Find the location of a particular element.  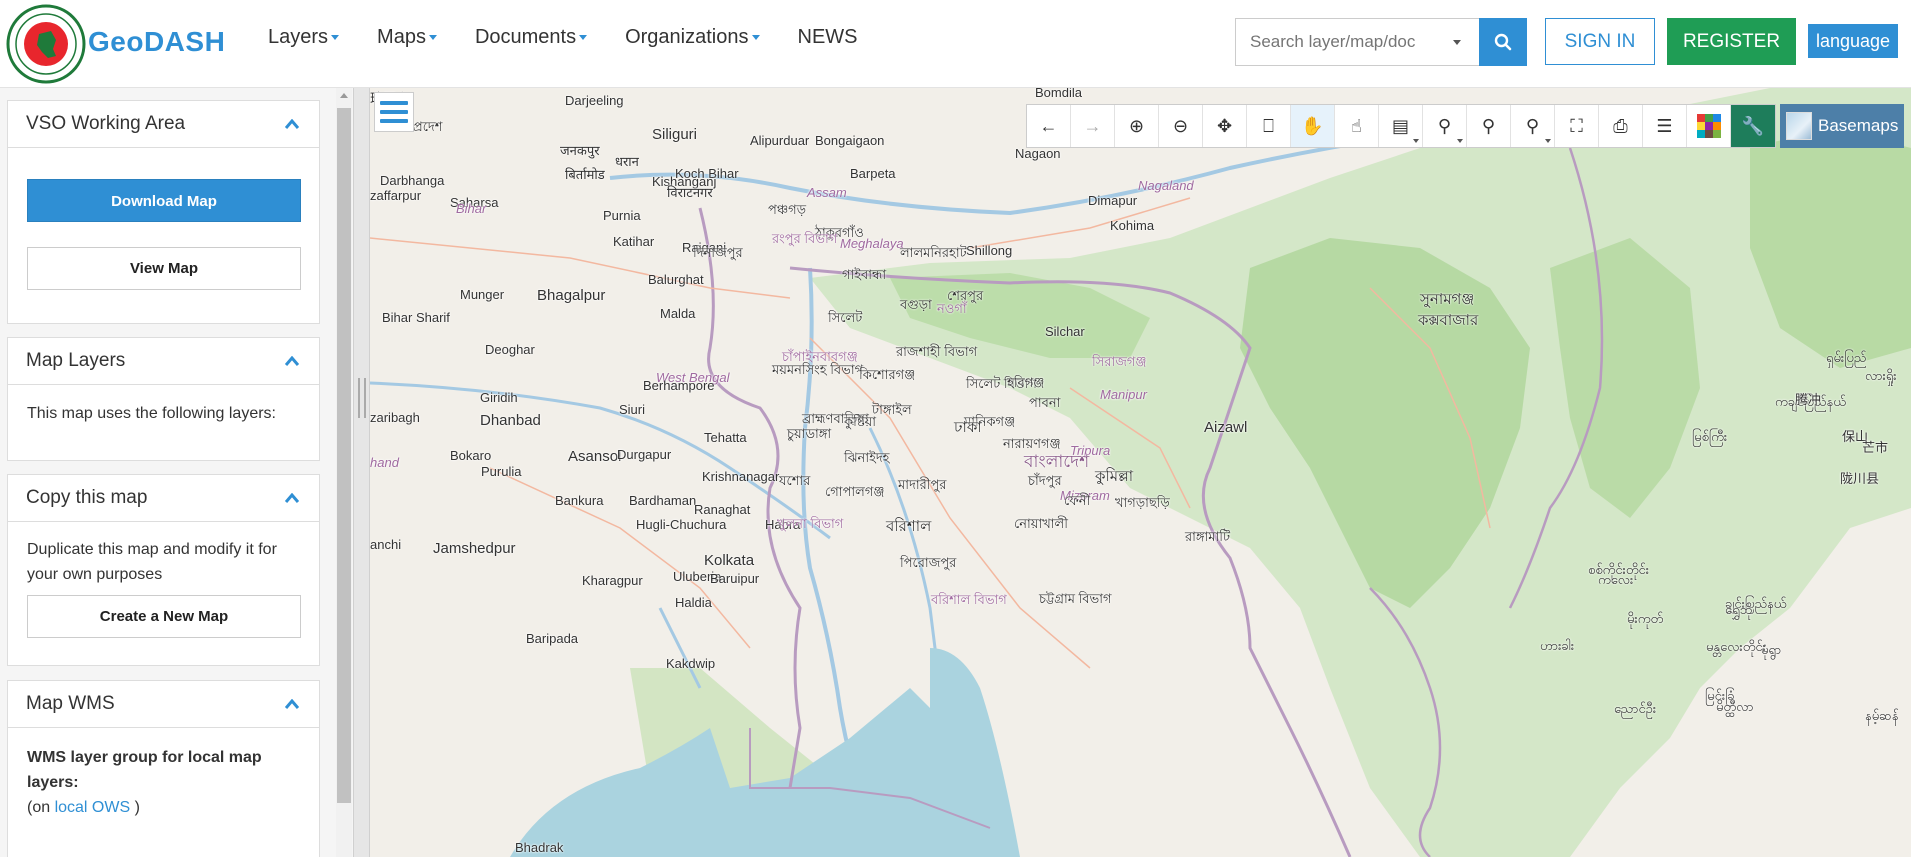

panel-header: Map Layers is located at coordinates (163, 361).